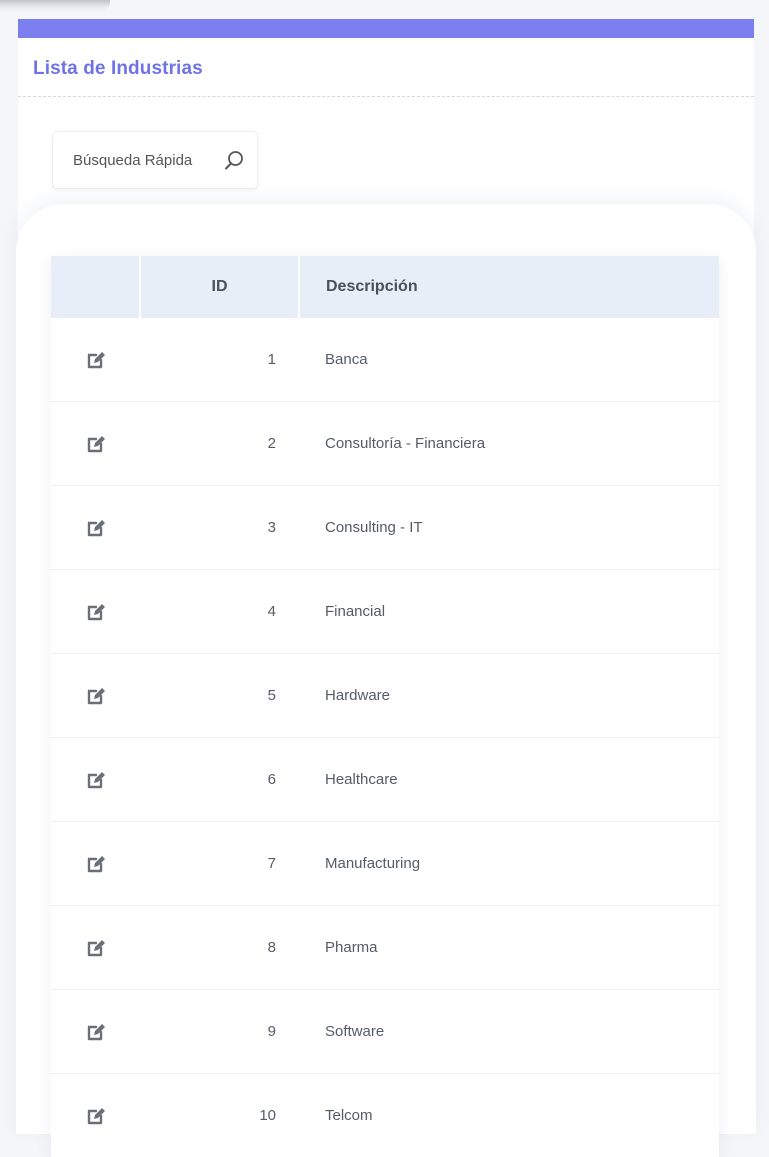 The height and width of the screenshot is (1157, 769). What do you see at coordinates (509, 696) in the screenshot?
I see `row-description: Hardware` at bounding box center [509, 696].